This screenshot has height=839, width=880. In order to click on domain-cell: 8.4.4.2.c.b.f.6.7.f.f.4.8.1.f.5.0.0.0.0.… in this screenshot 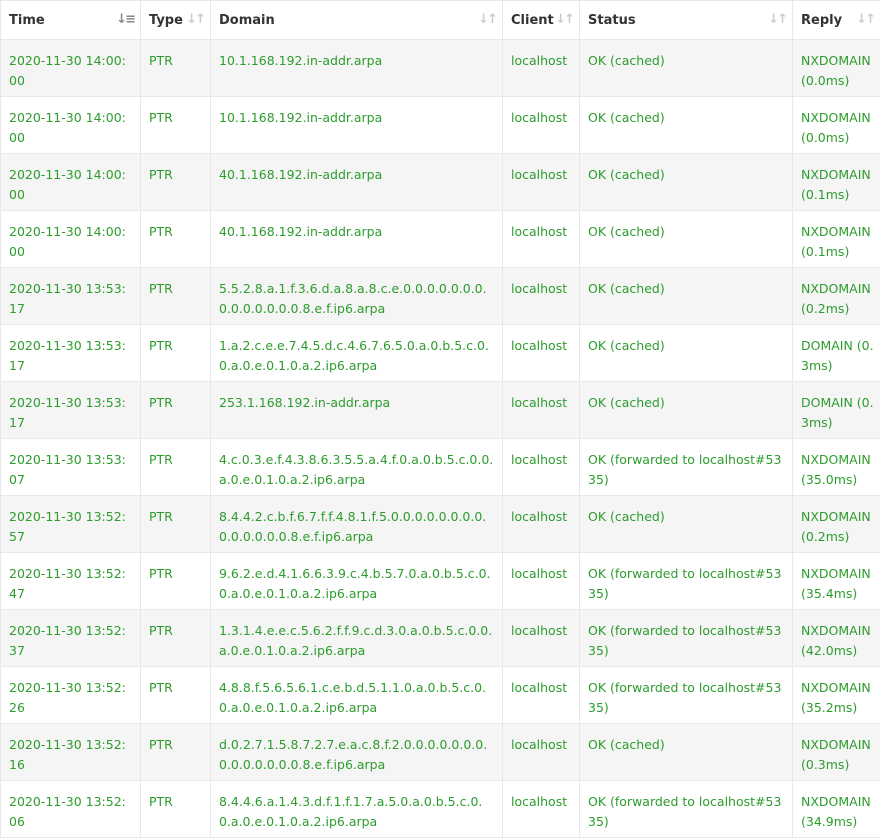, I will do `click(356, 524)`.